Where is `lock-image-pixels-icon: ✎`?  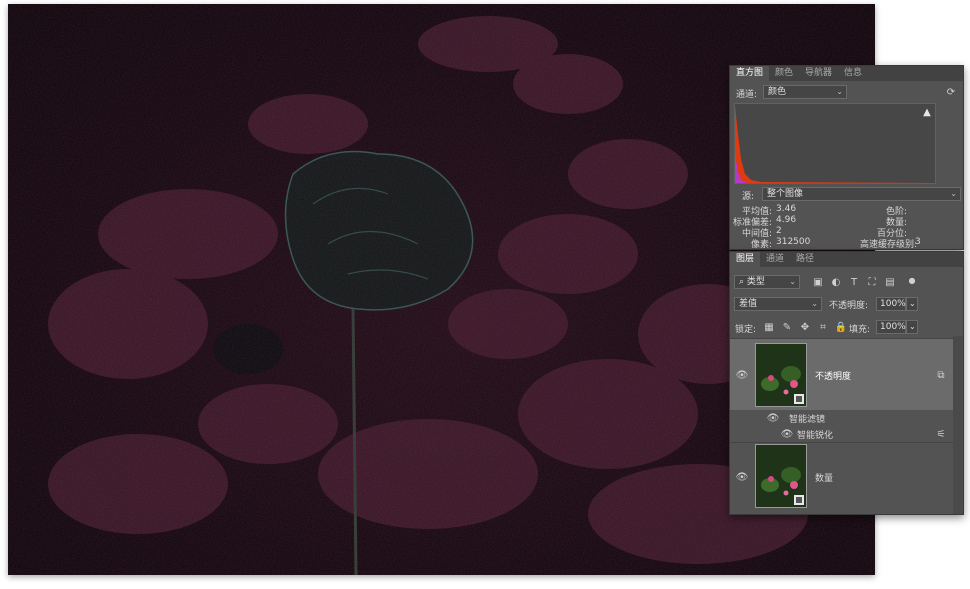 lock-image-pixels-icon: ✎ is located at coordinates (787, 327).